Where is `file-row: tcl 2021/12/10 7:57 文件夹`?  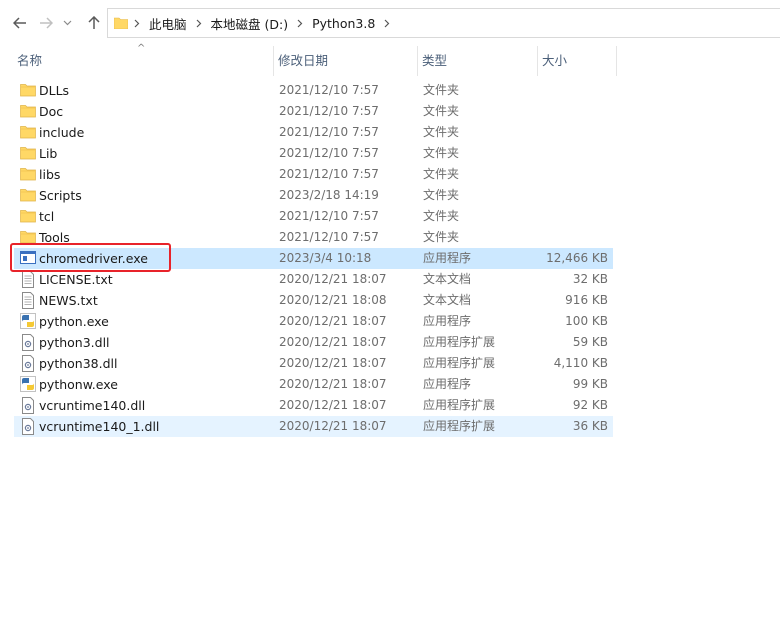 file-row: tcl 2021/12/10 7:57 文件夹 is located at coordinates (313, 216).